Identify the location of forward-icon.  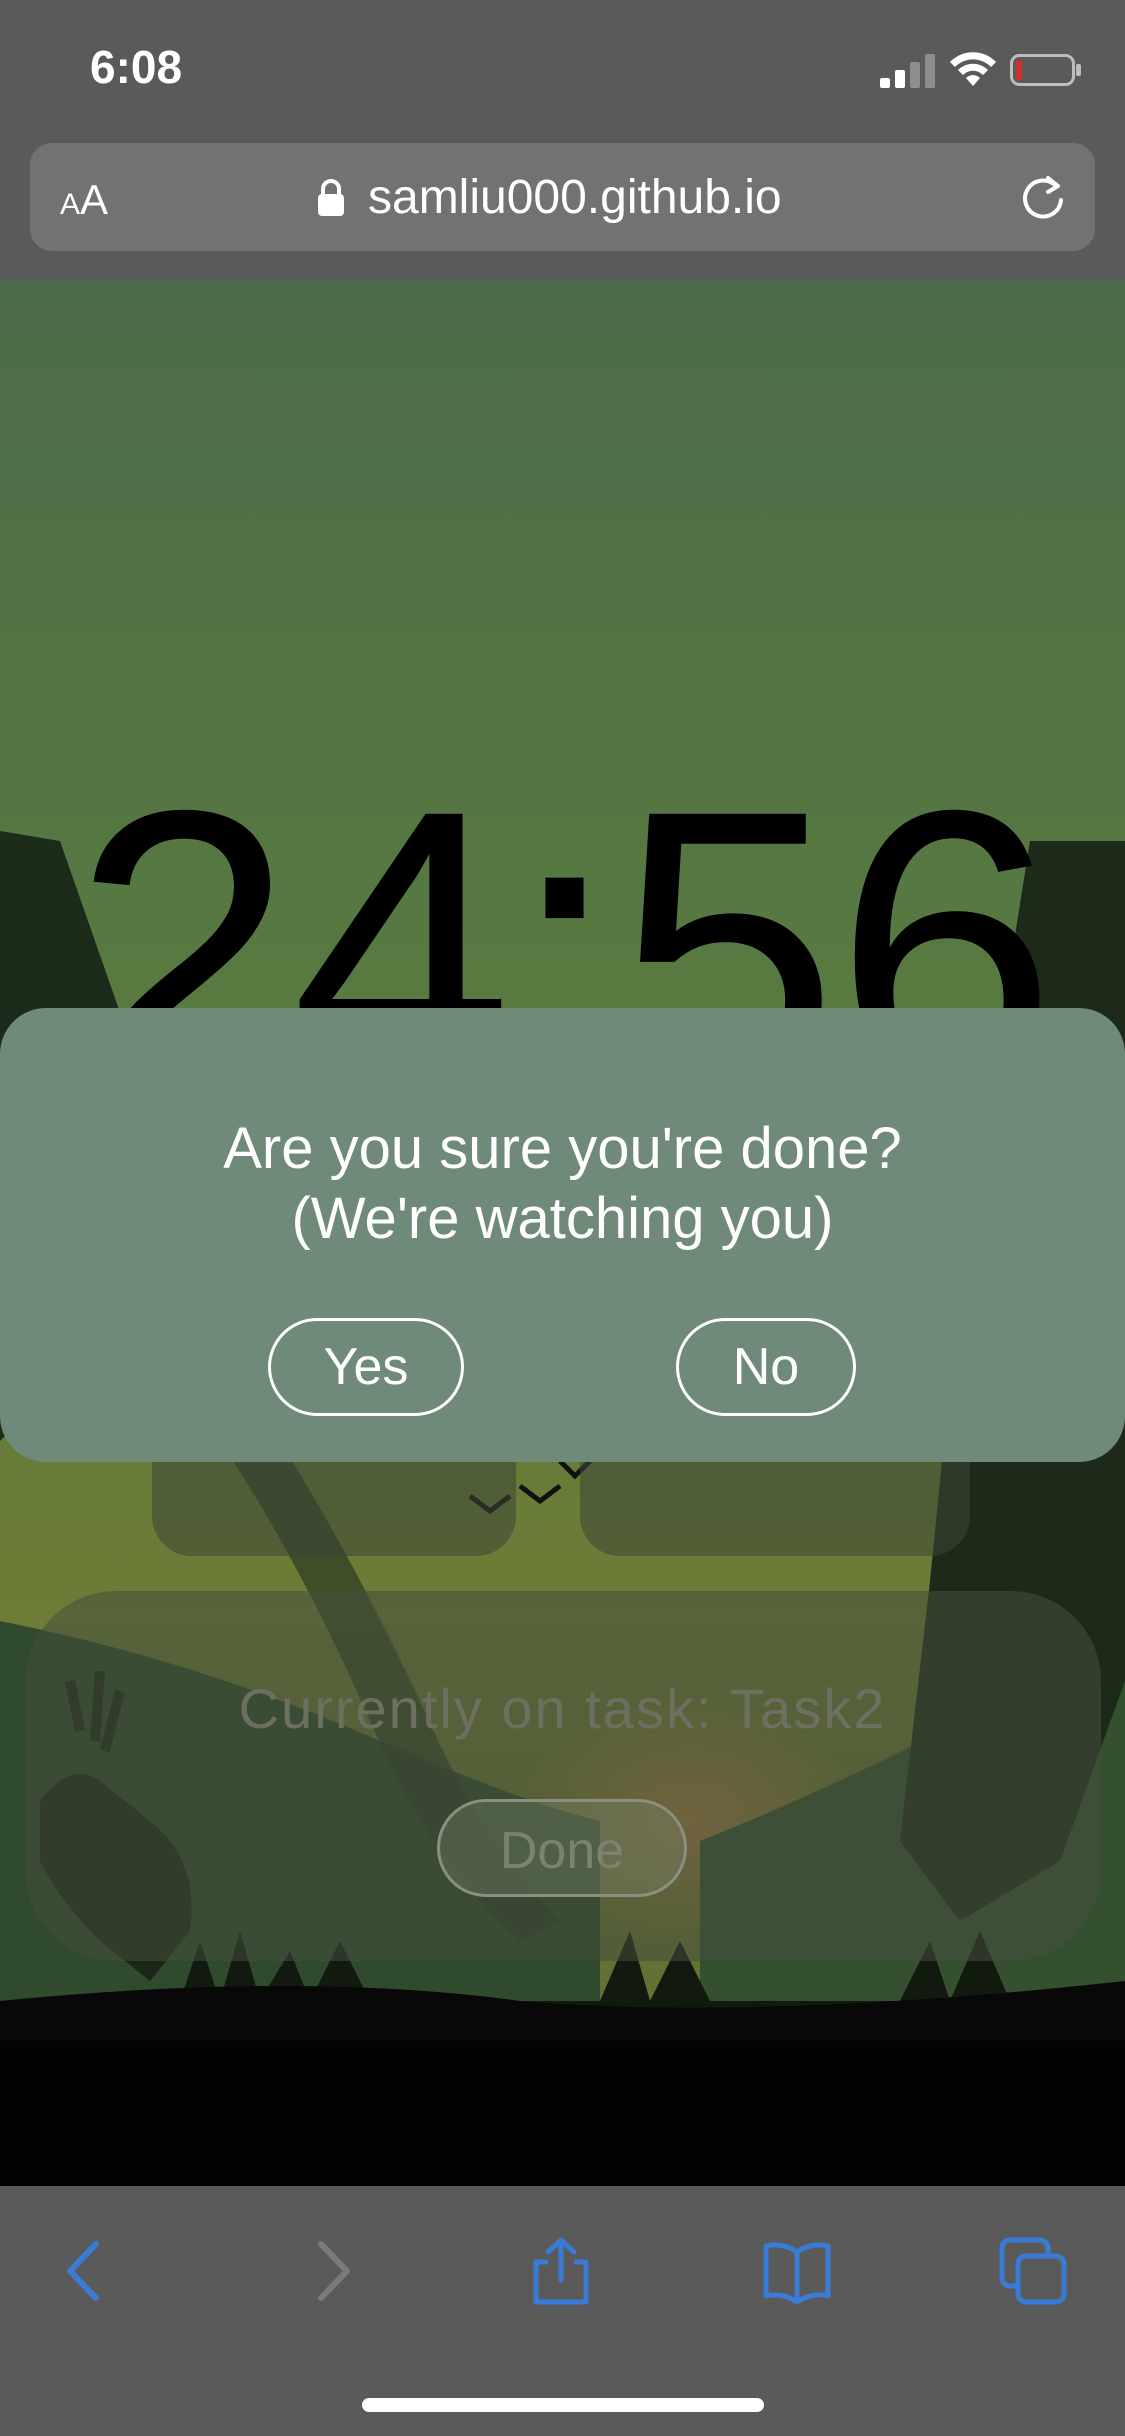
(330, 2271).